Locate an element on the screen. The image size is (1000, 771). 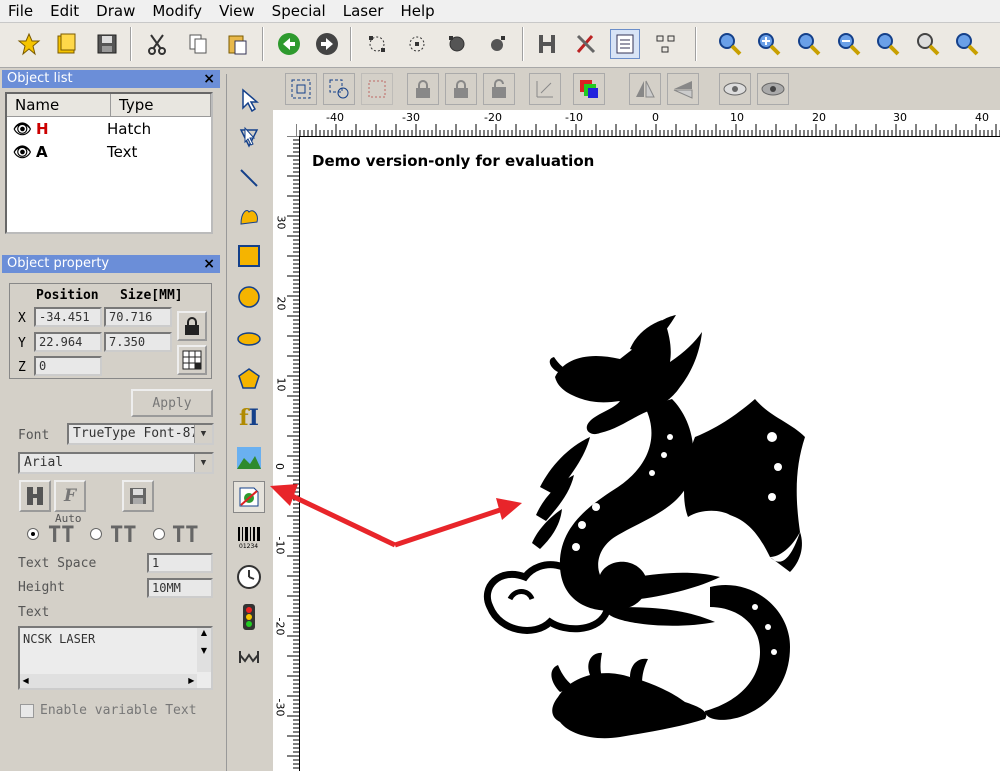
redo-icon is located at coordinates (327, 44).